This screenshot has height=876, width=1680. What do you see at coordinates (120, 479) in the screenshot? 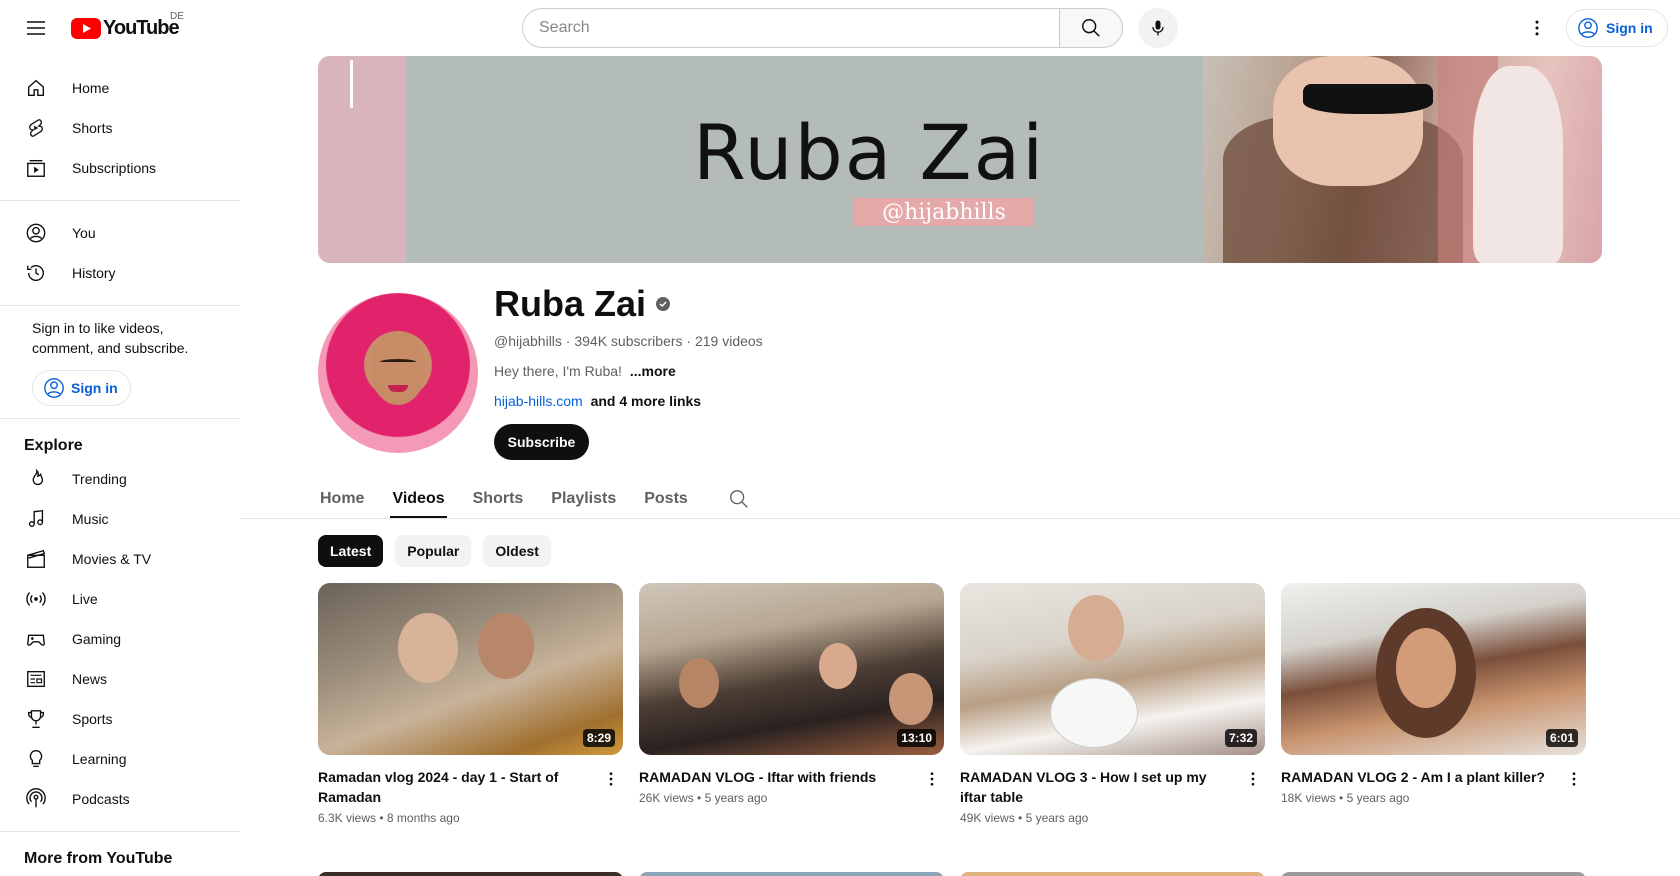
I see `sidebar-item-trending: Trending` at bounding box center [120, 479].